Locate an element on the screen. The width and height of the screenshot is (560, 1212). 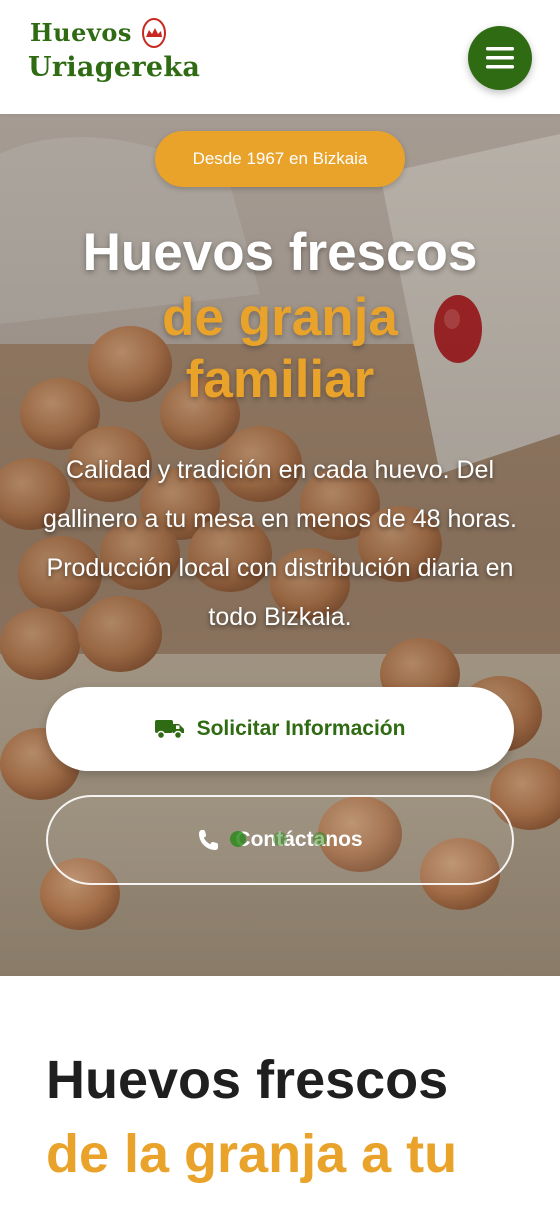
site-header: Huevos Uriagereka is located at coordinates (280, 57).